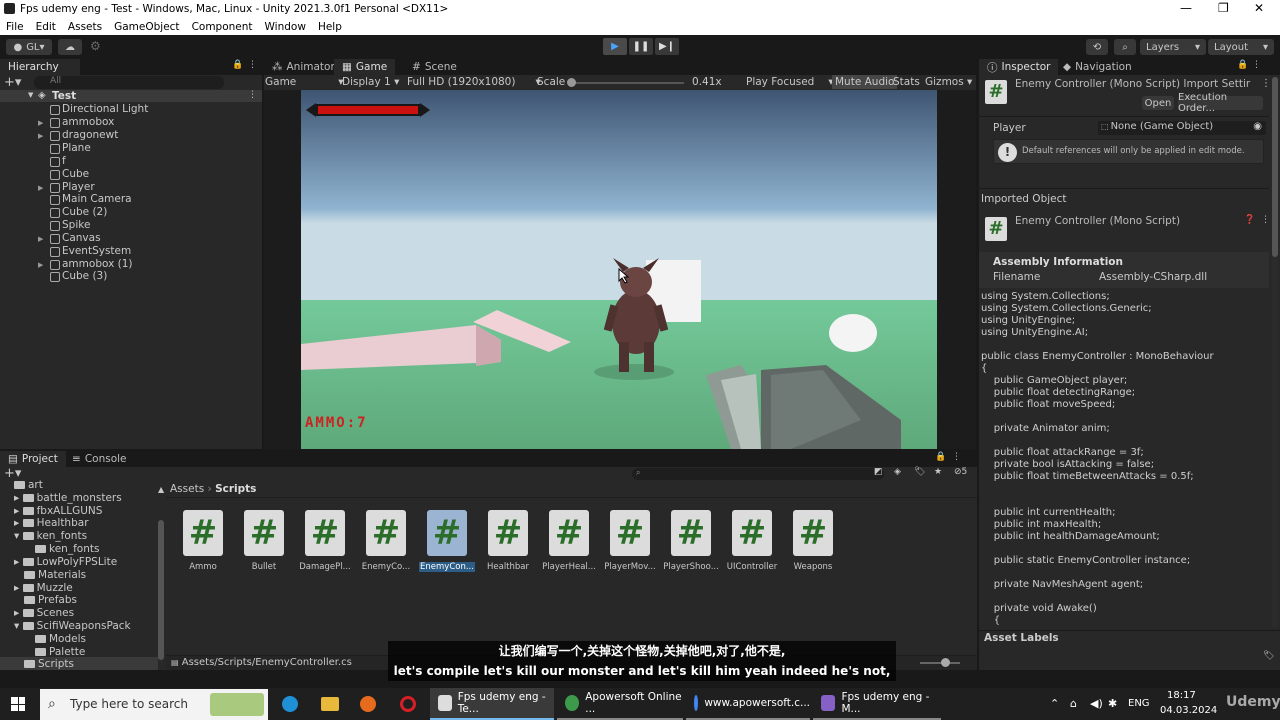 The height and width of the screenshot is (720, 1280). What do you see at coordinates (1186, 8) in the screenshot?
I see `minimize-button: —` at bounding box center [1186, 8].